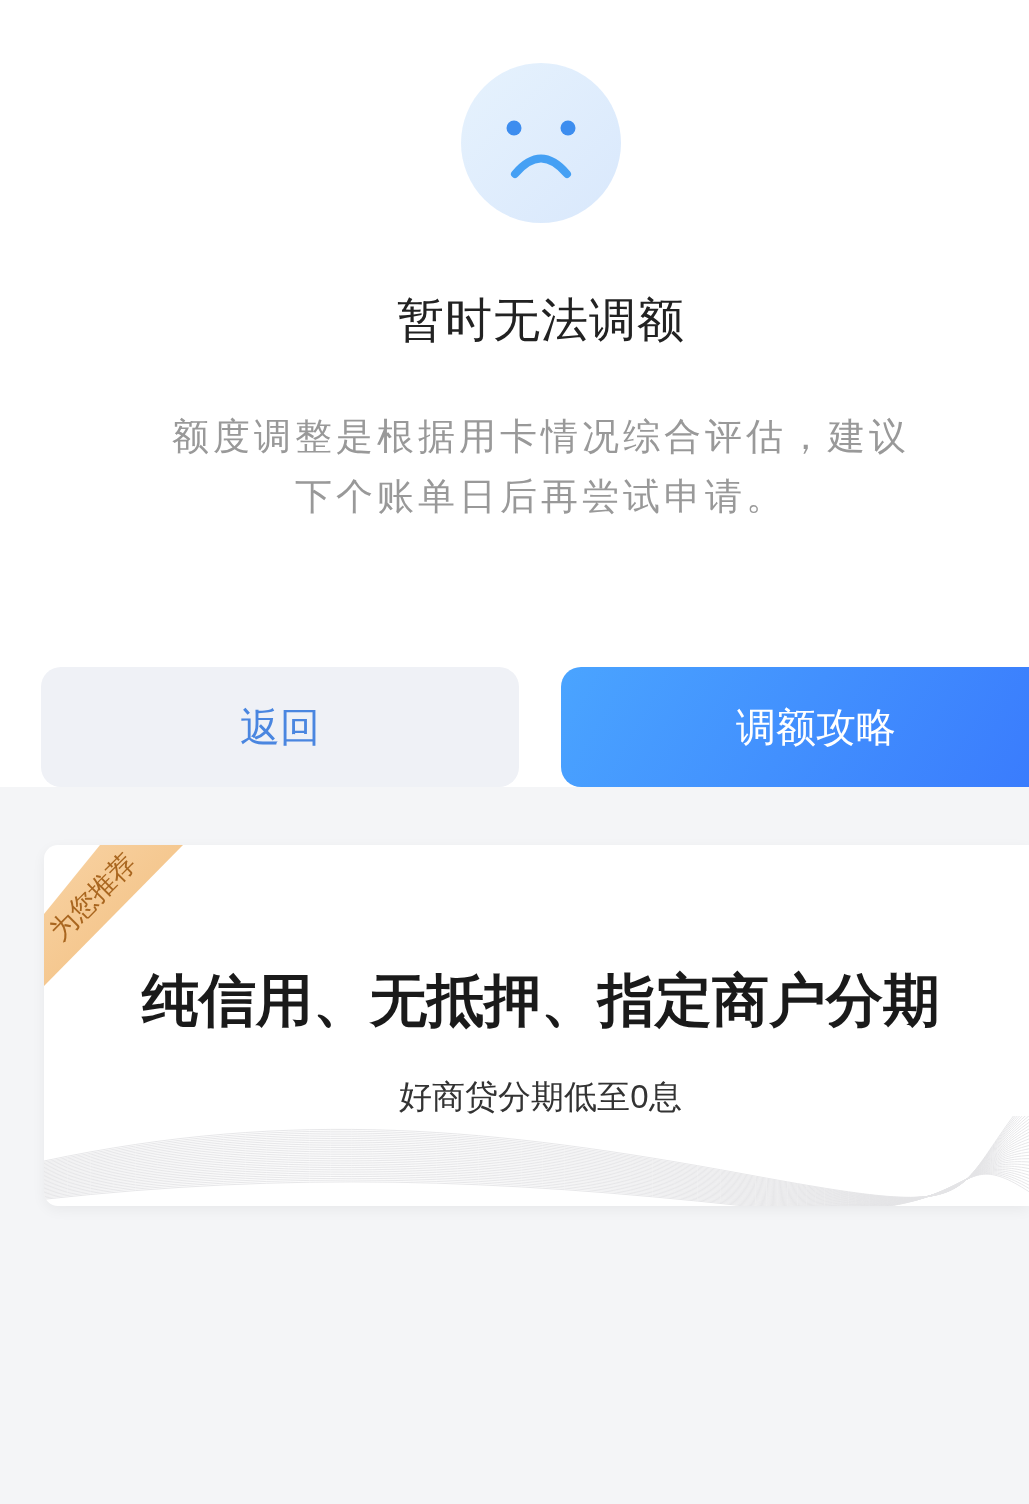  What do you see at coordinates (540, 467) in the screenshot?
I see `result-message: 额度调整是根据用卡情况综合评估，建议下个账单日后再尝试申请。` at bounding box center [540, 467].